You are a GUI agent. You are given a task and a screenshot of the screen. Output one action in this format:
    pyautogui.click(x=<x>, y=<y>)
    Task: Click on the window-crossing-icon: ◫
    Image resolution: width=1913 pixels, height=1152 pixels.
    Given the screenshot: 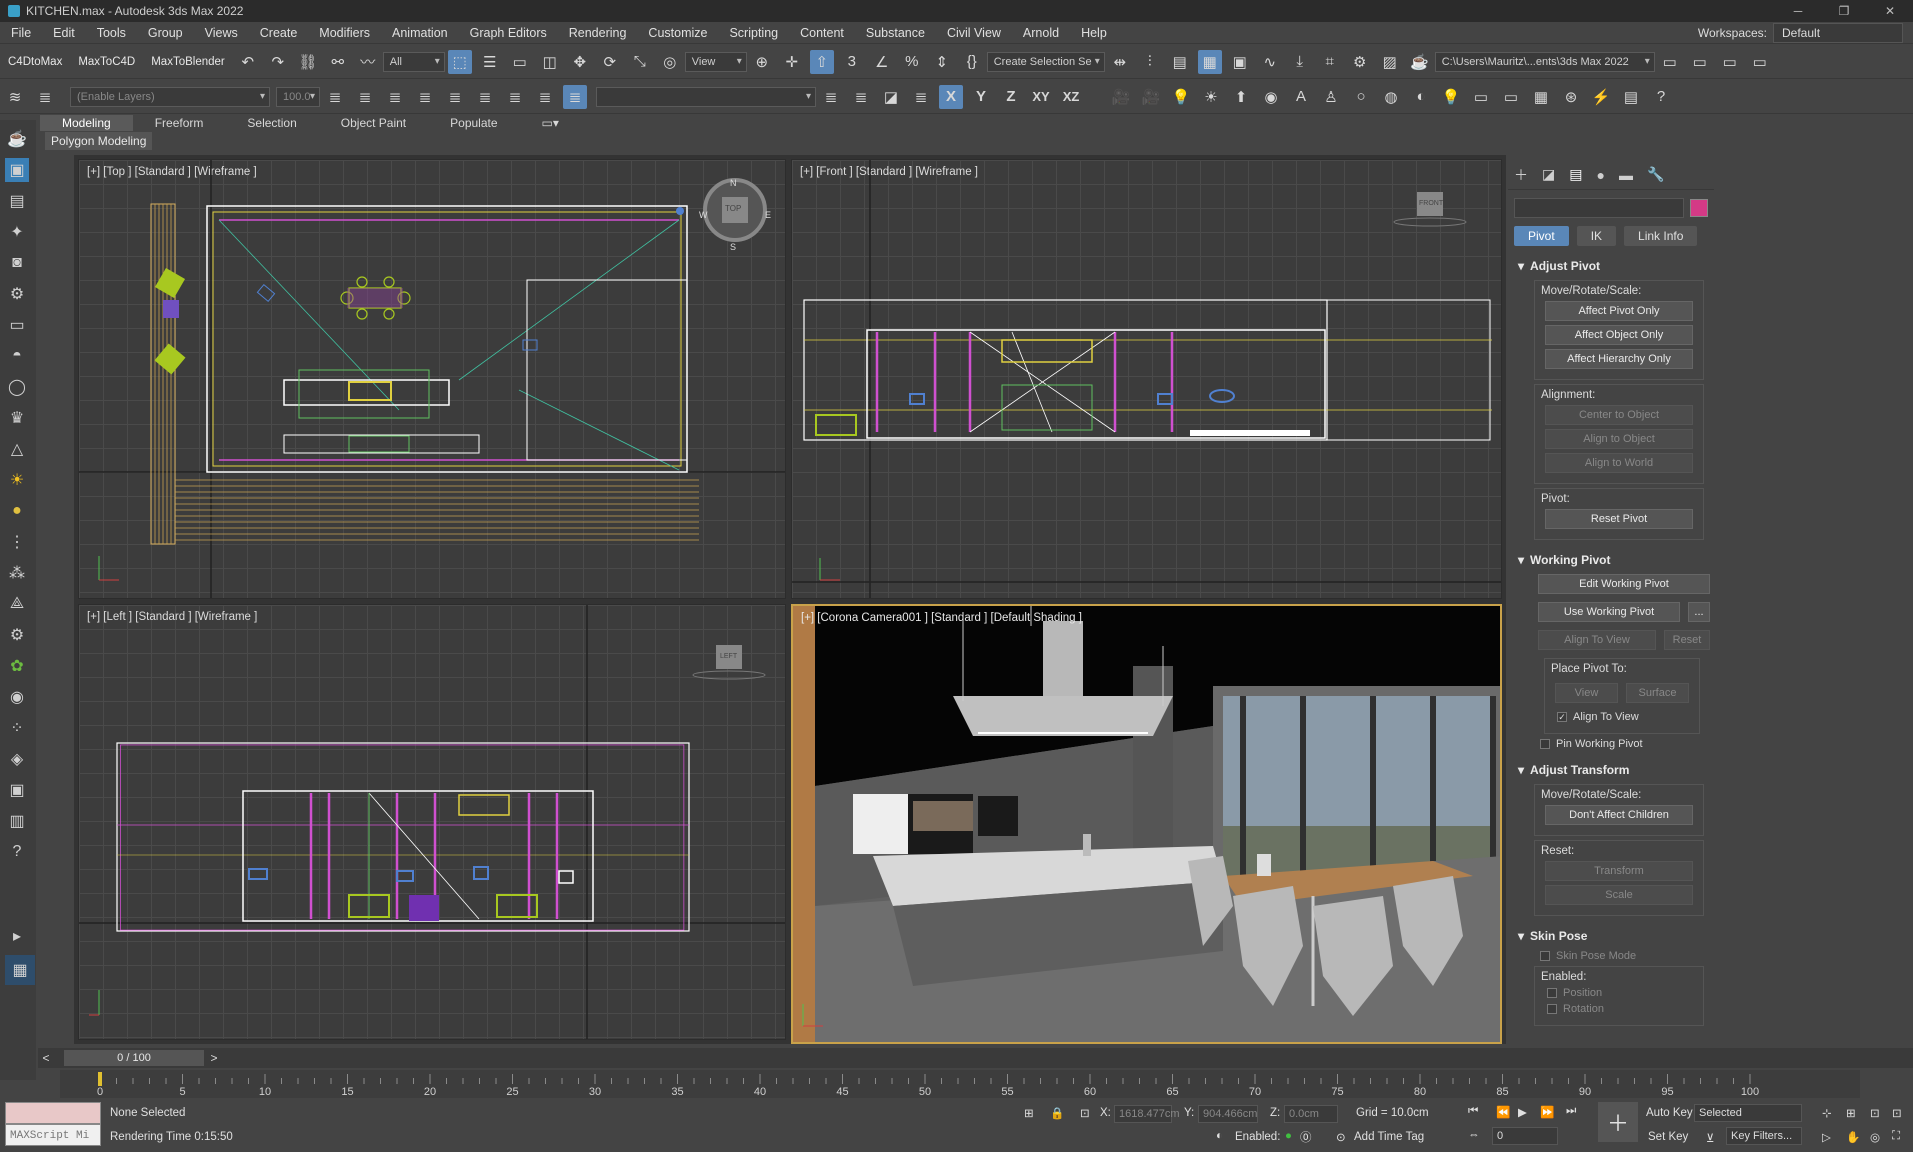 What is the action you would take?
    pyautogui.click(x=550, y=62)
    